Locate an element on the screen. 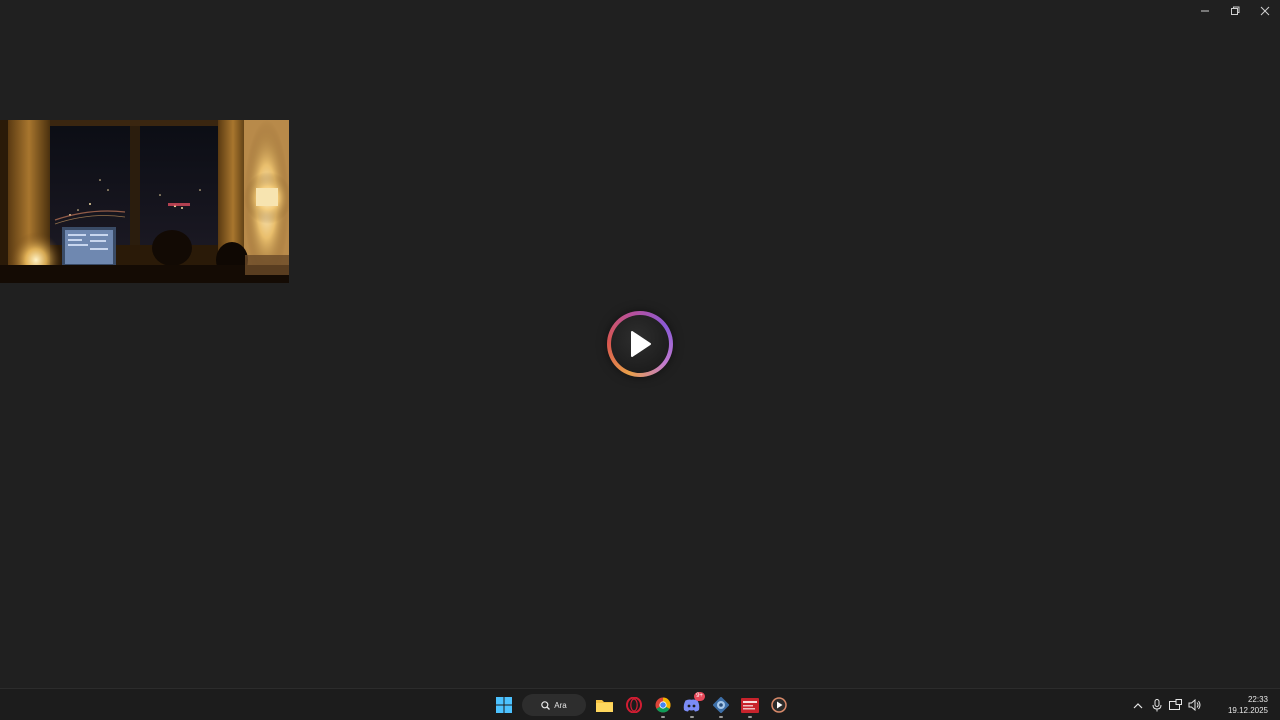 The width and height of the screenshot is (1280, 720). taskbar-chrome is located at coordinates (662, 705).